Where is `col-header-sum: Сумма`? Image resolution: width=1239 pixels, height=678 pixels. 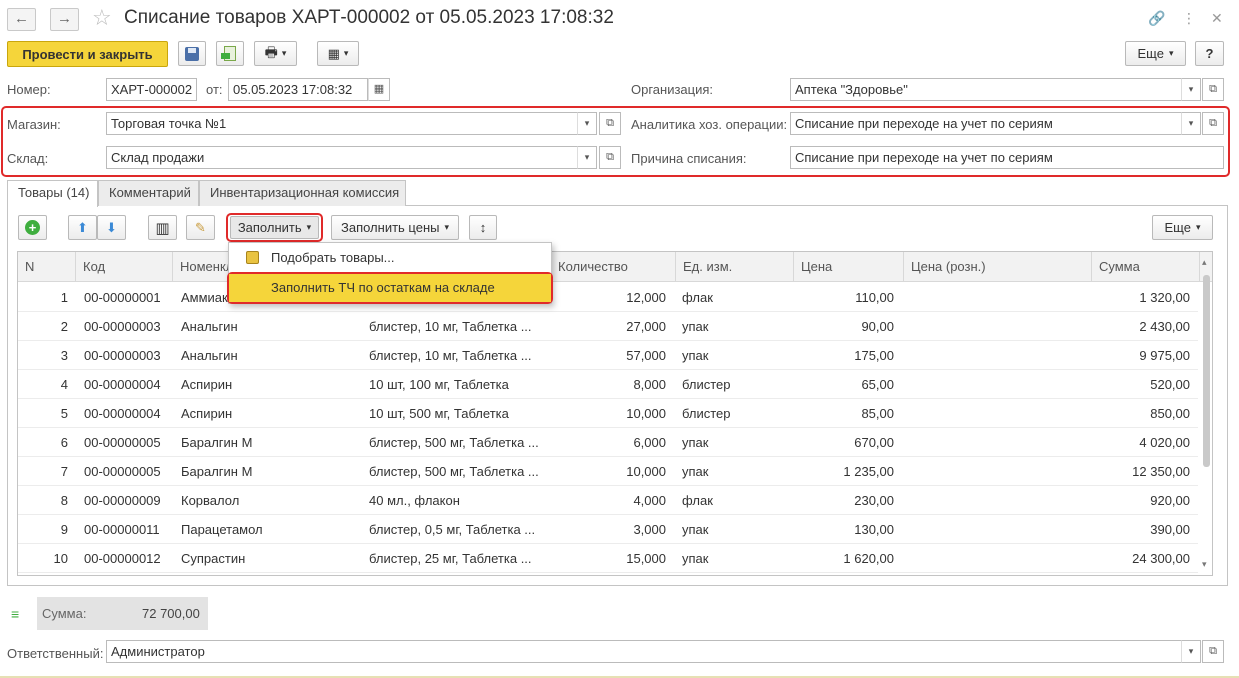 col-header-sum: Сумма is located at coordinates (1146, 267).